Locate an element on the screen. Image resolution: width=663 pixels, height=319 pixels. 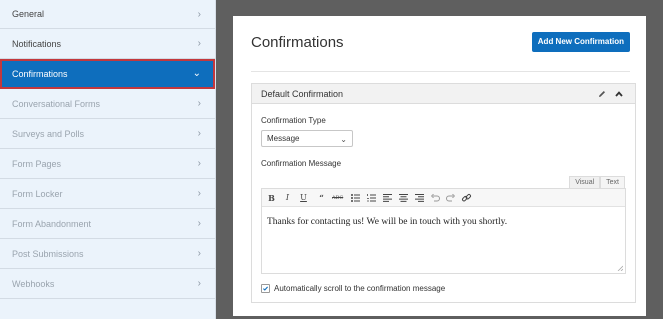
undo-icon is located at coordinates (435, 198).